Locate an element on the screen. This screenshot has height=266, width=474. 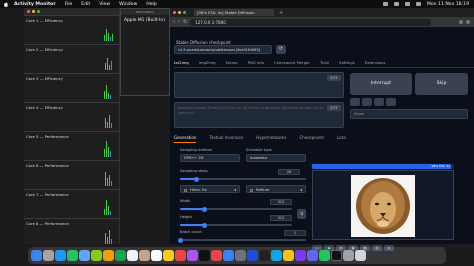
search-icon is located at coordinates (407, 4).